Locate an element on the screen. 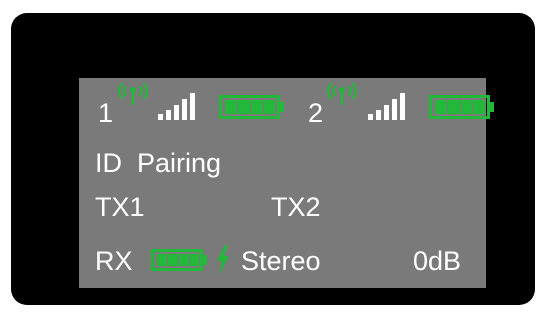  id-pairing-menu-item: ID Pairing is located at coordinates (158, 163).